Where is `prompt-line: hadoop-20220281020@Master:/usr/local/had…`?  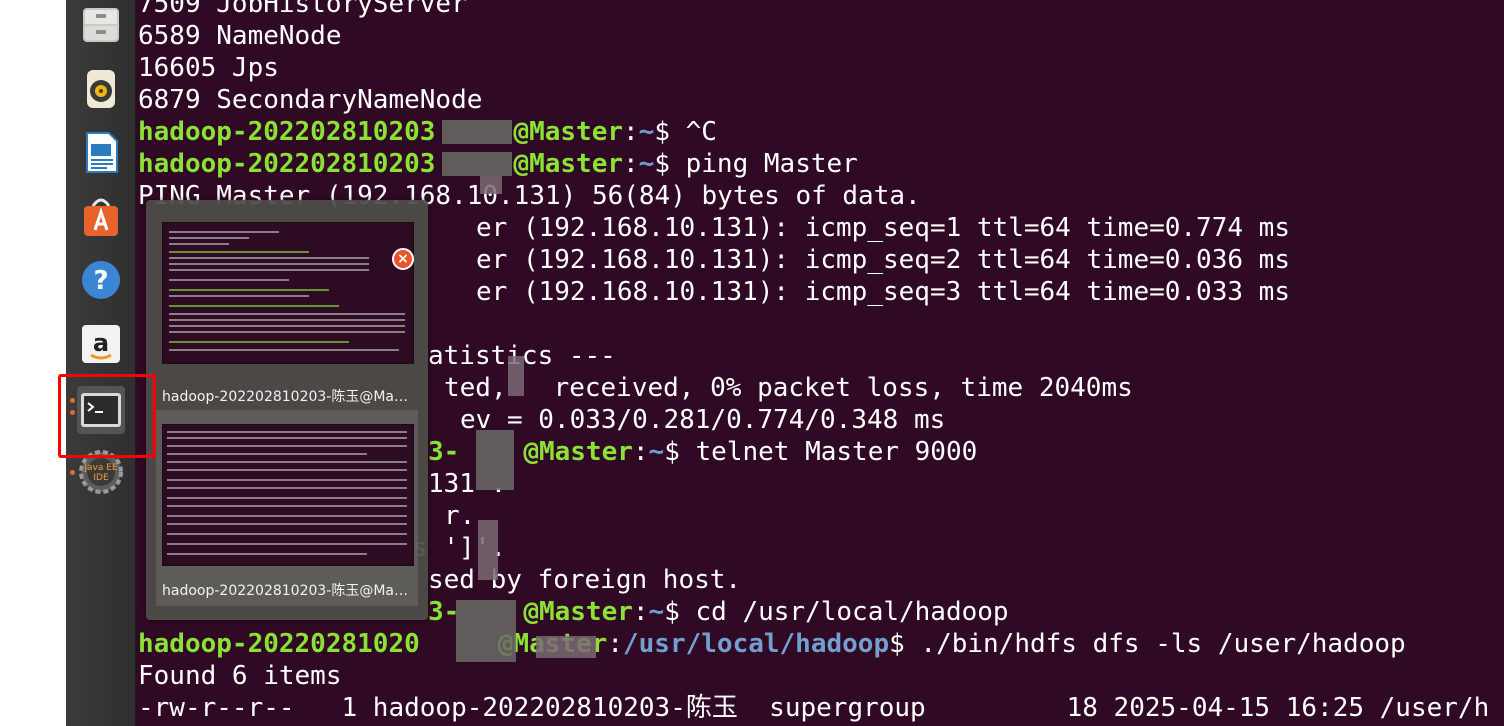 prompt-line: hadoop-20220281020@Master:/usr/local/had… is located at coordinates (772, 644).